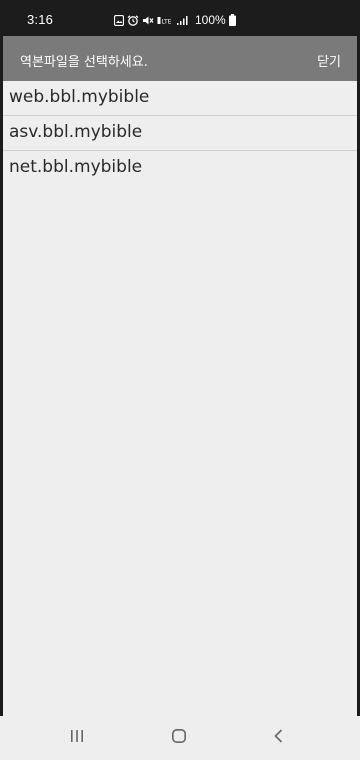 The width and height of the screenshot is (360, 760). I want to click on mute-icon, so click(148, 20).